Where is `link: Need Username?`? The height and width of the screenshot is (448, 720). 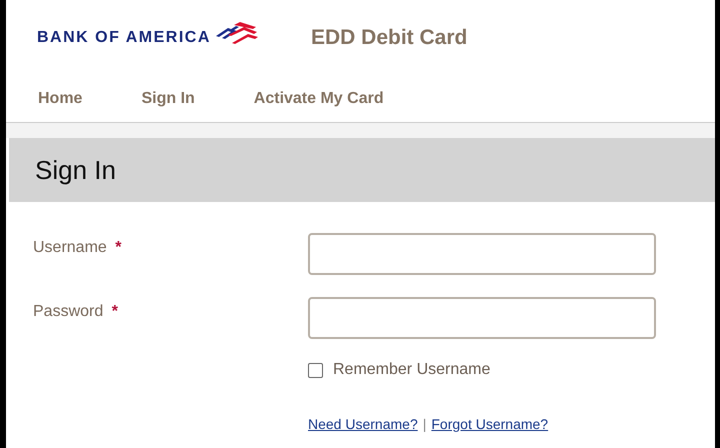
link: Need Username? is located at coordinates (363, 424).